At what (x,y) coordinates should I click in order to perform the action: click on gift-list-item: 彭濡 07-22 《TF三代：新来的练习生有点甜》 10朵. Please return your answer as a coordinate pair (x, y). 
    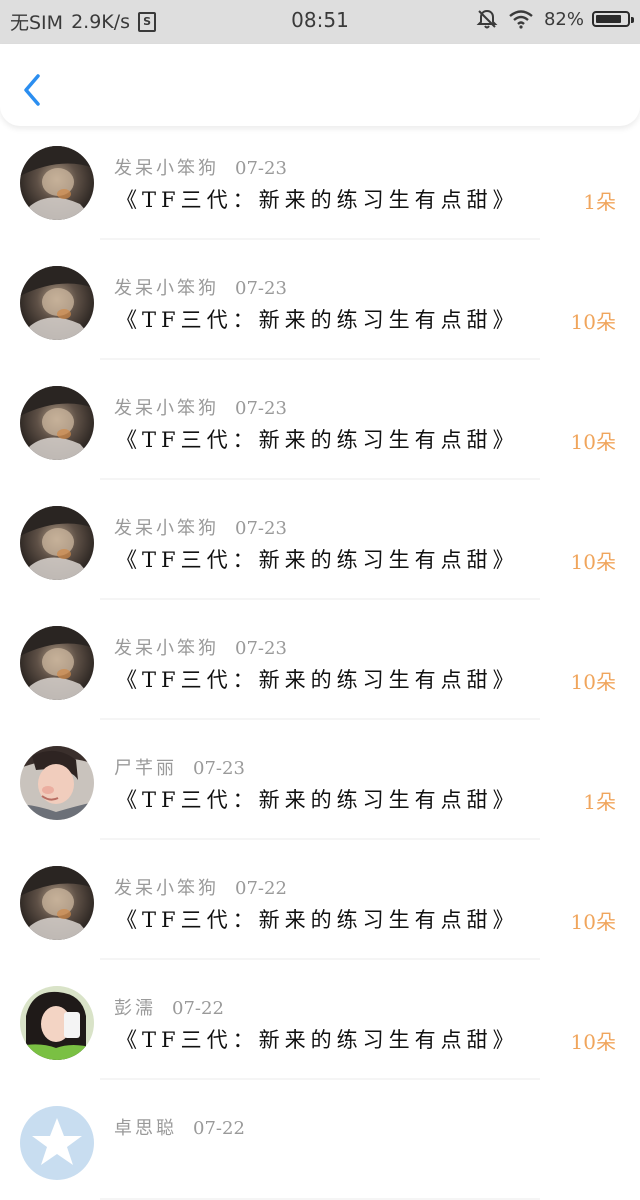
    Looking at the image, I should click on (320, 1020).